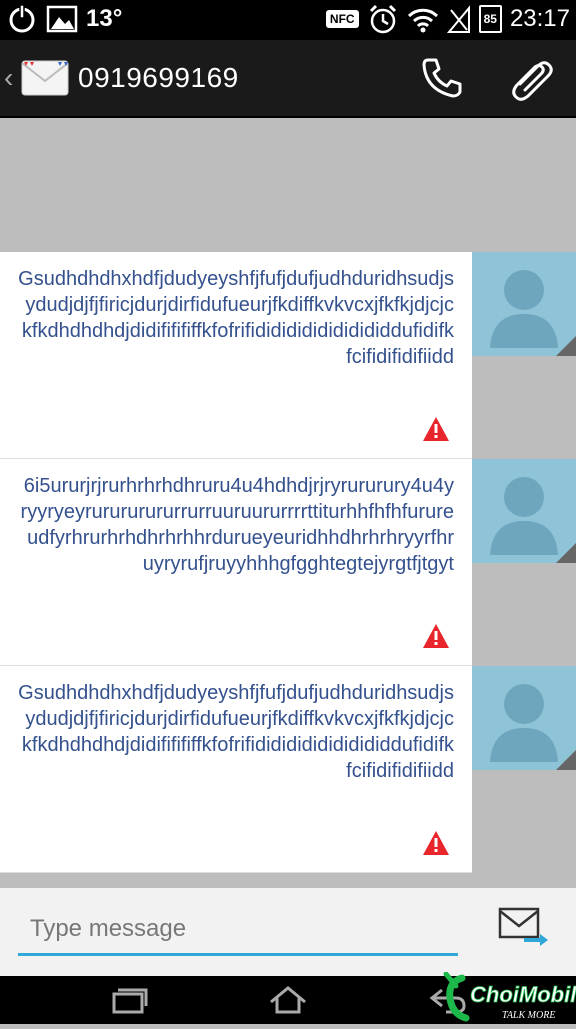  Describe the element at coordinates (288, 79) in the screenshot. I see `action-bar: ‹ 0919699169` at that location.